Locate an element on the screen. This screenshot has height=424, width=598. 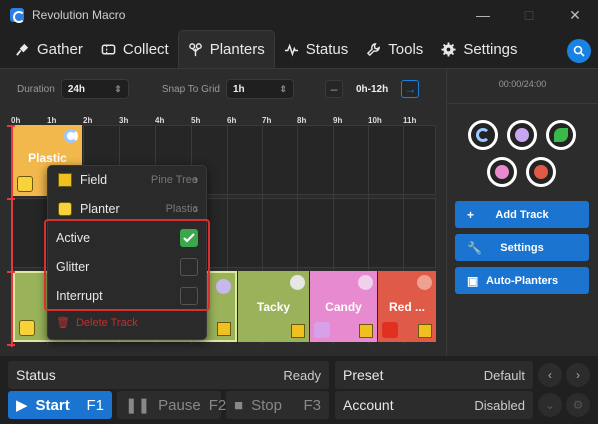
stop-button: ■ Stop F3 is located at coordinates (277, 405).